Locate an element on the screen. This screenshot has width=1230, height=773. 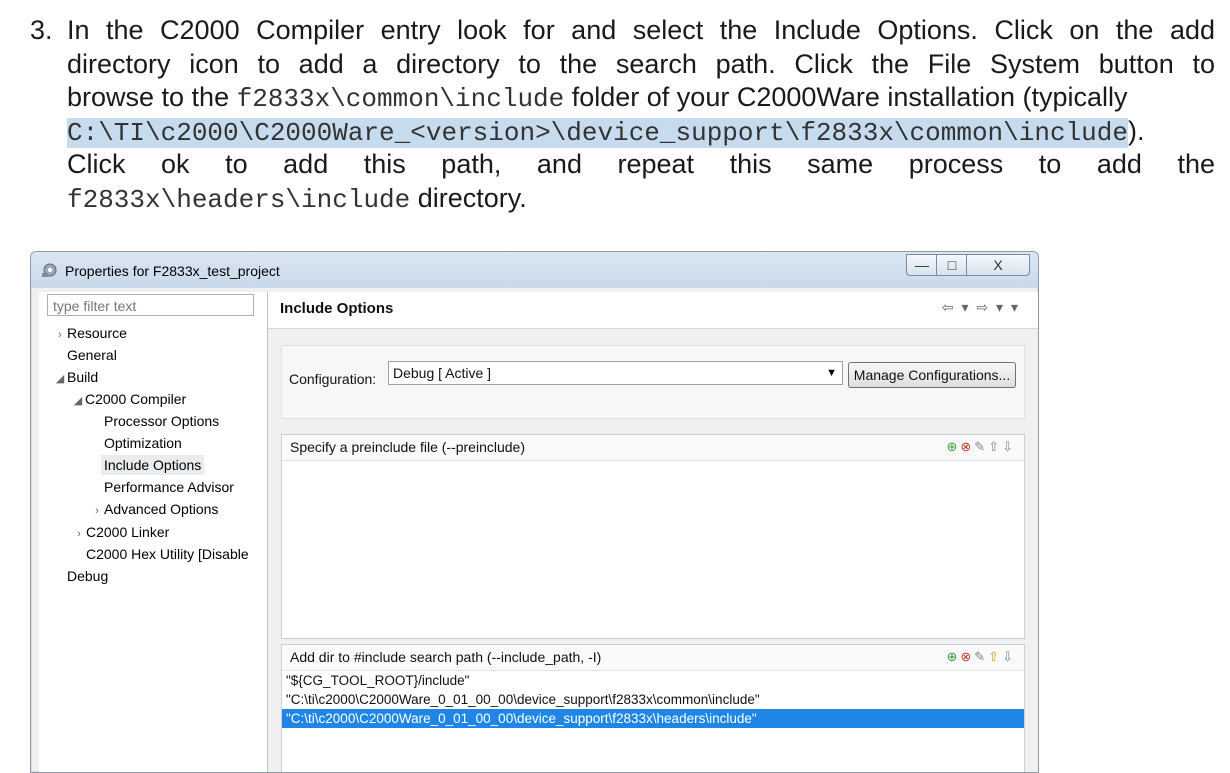
tree-item-c2000-hex-utility: C2000 Hex Utility [Disable is located at coordinates (176, 554).